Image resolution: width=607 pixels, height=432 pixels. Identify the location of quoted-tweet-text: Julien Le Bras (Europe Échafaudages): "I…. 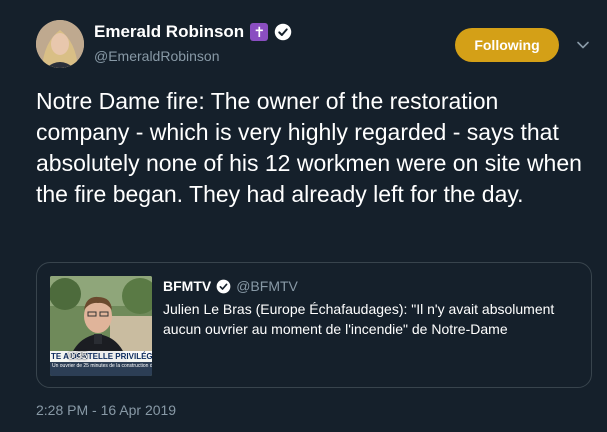
(359, 319).